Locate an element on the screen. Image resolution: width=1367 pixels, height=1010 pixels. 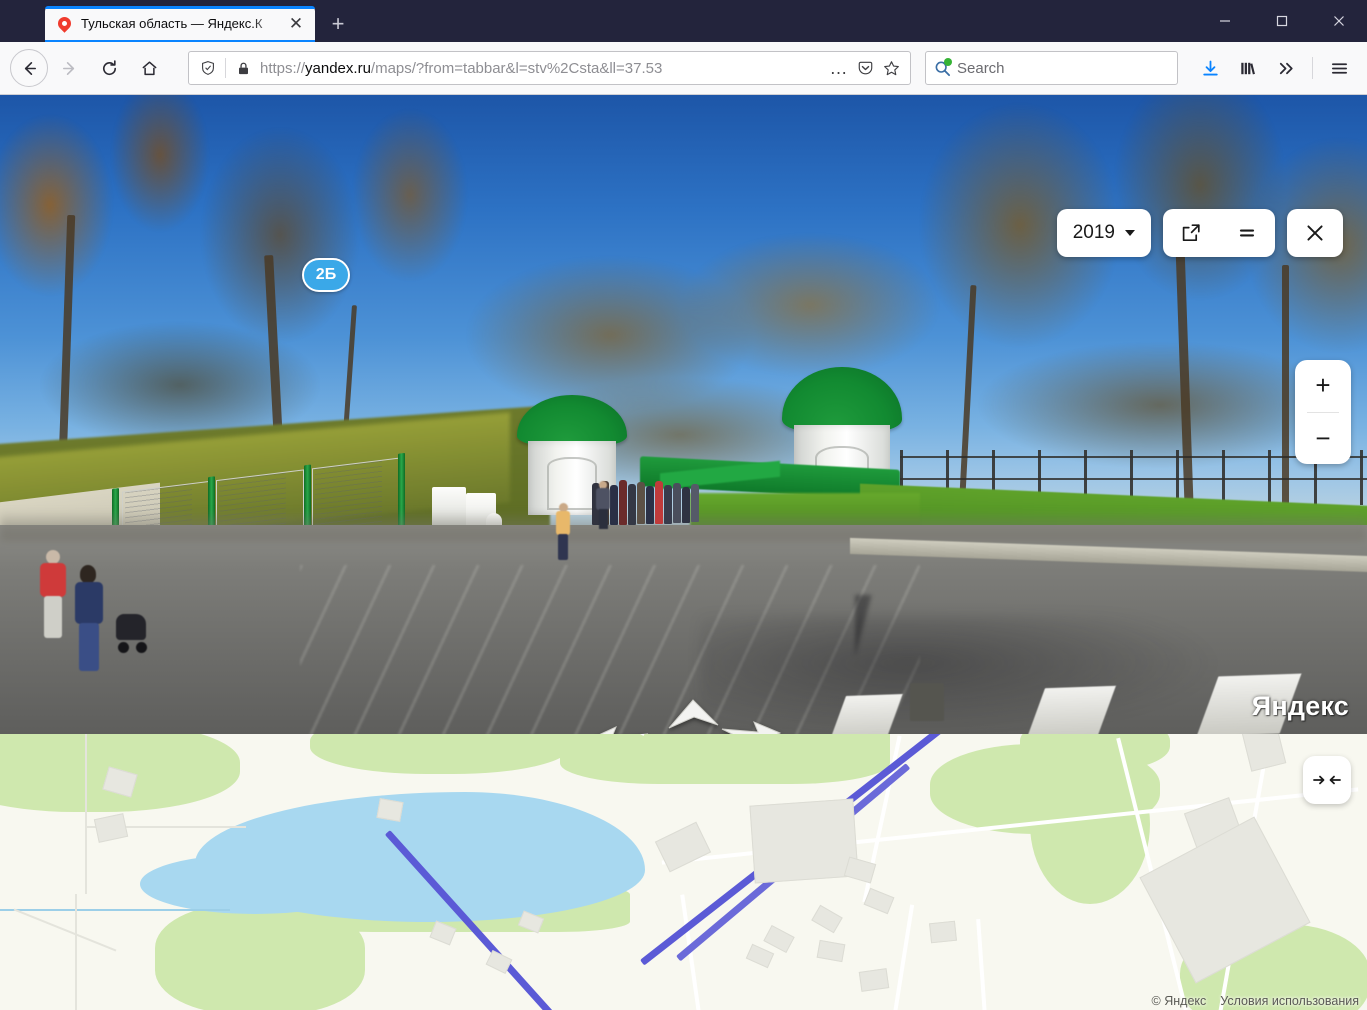
zoom-controls: + − is located at coordinates (1323, 412).